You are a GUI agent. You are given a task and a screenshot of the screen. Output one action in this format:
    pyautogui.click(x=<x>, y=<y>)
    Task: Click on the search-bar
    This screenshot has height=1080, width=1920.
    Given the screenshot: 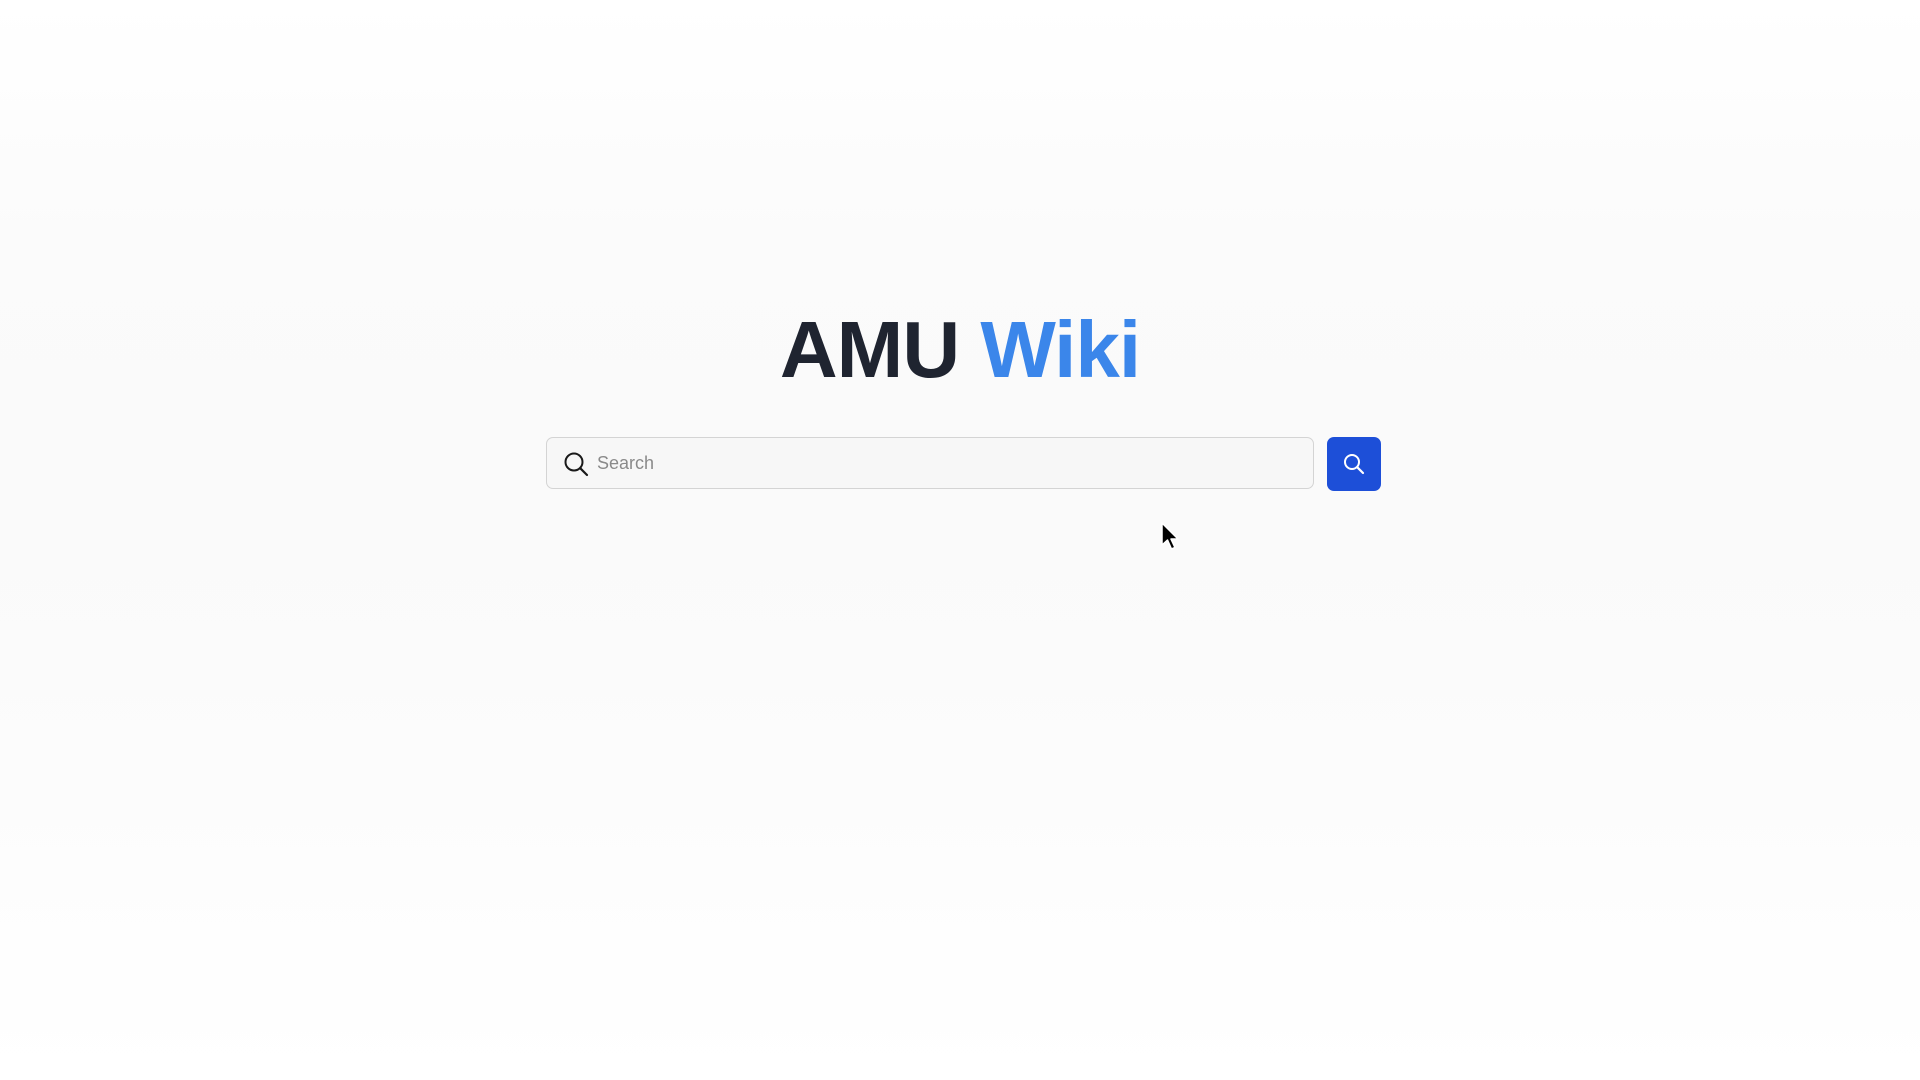 What is the action you would take?
    pyautogui.click(x=963, y=464)
    